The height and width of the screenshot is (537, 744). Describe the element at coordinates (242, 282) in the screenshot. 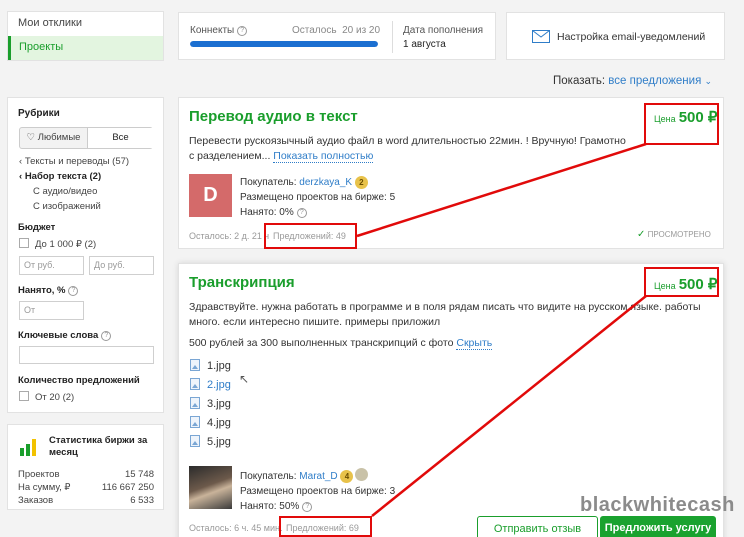

I see `project-title: Транскрипция` at that location.